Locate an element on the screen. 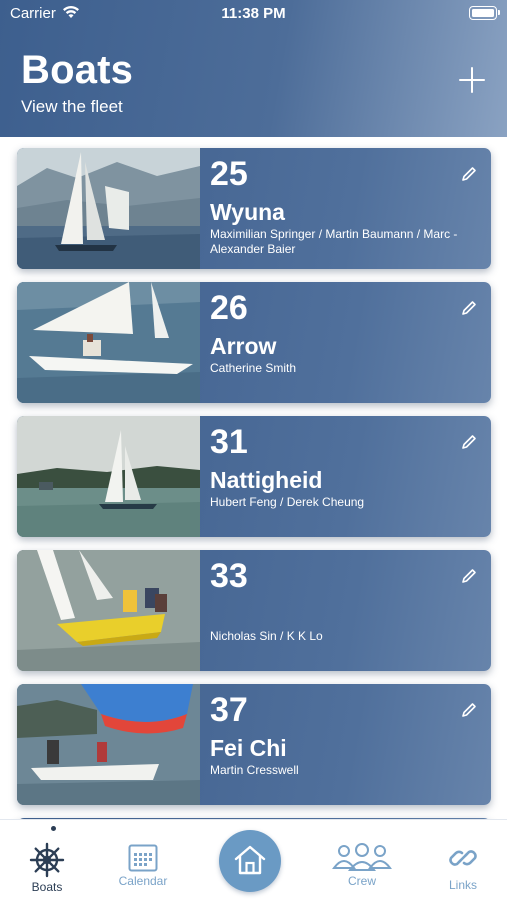  boat-card: 37 Fei Chi Martin Cresswell is located at coordinates (254, 744).